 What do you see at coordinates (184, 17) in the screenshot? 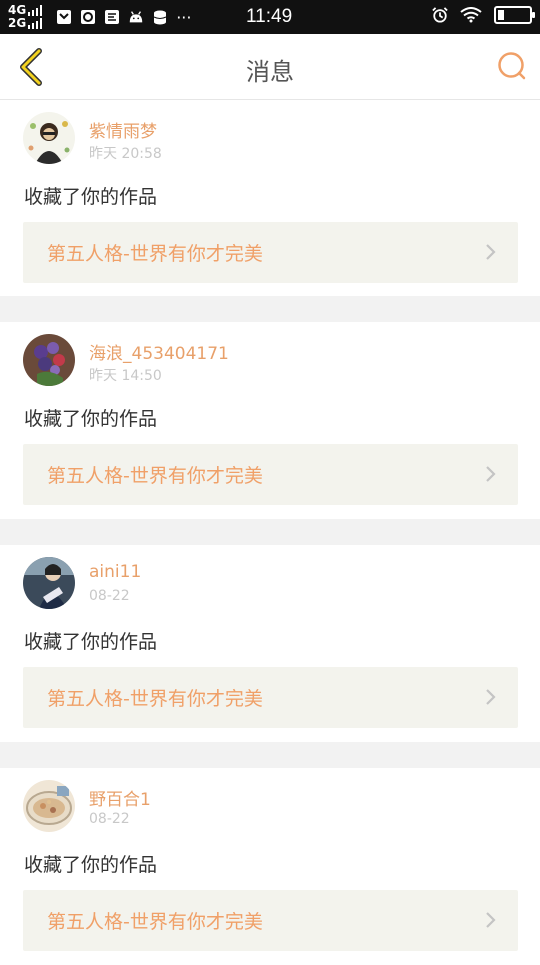
I see `more-notifications-icon: ···` at bounding box center [184, 17].